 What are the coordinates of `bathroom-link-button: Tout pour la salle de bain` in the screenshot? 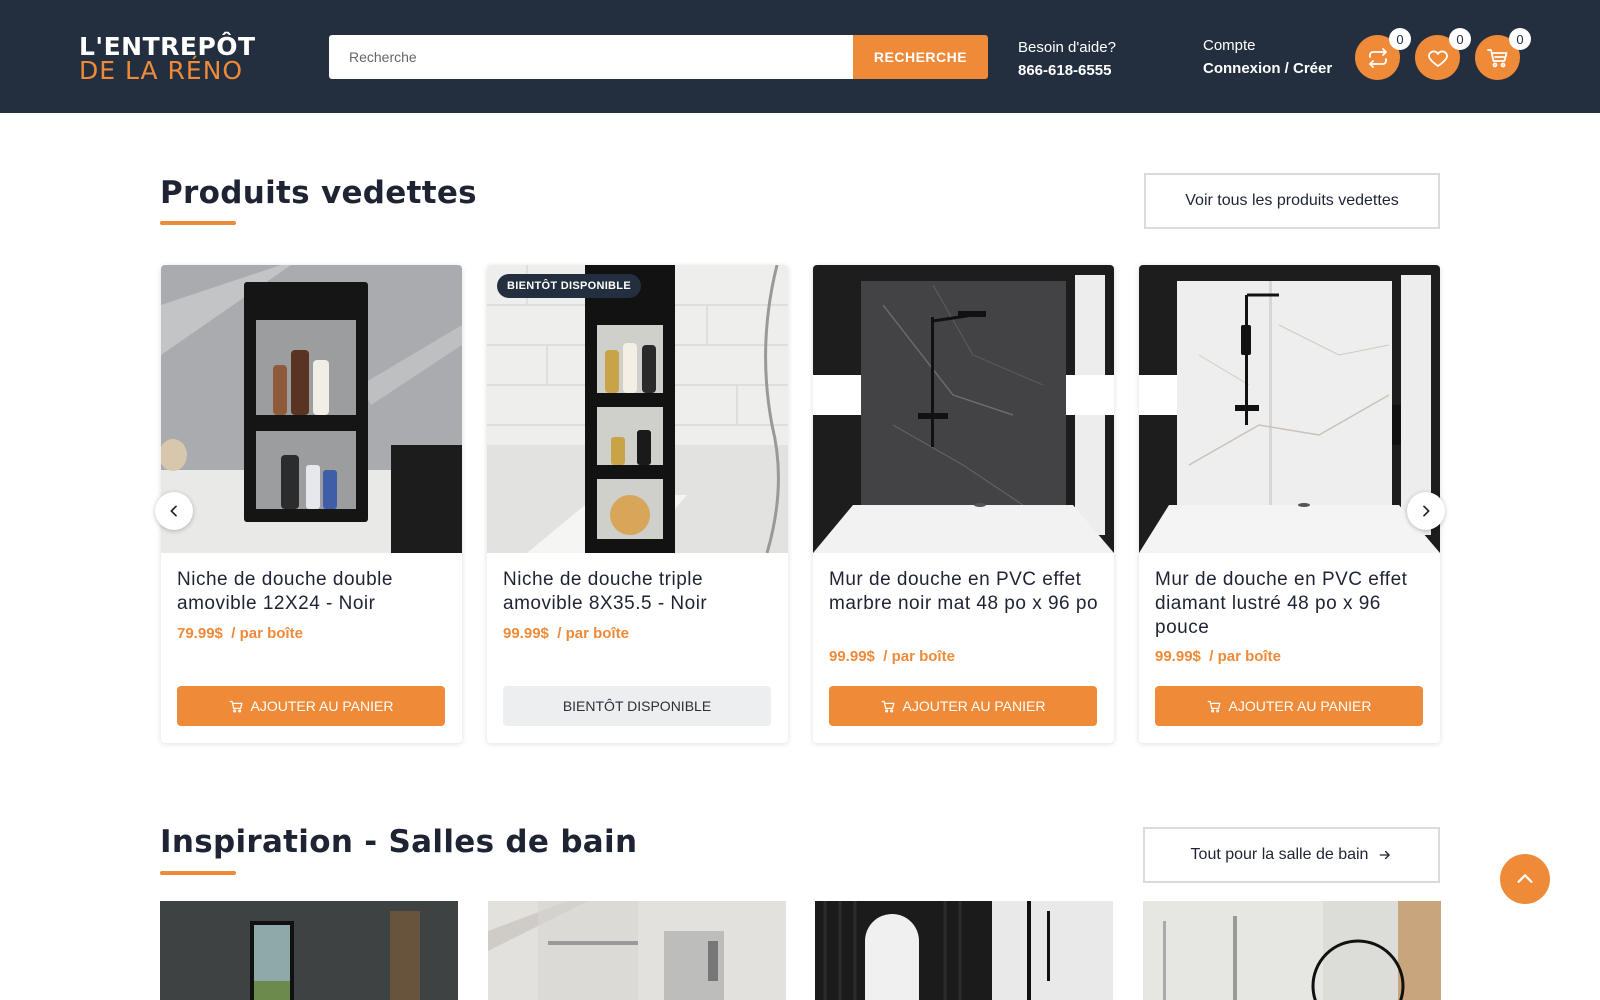 It's located at (1291, 855).